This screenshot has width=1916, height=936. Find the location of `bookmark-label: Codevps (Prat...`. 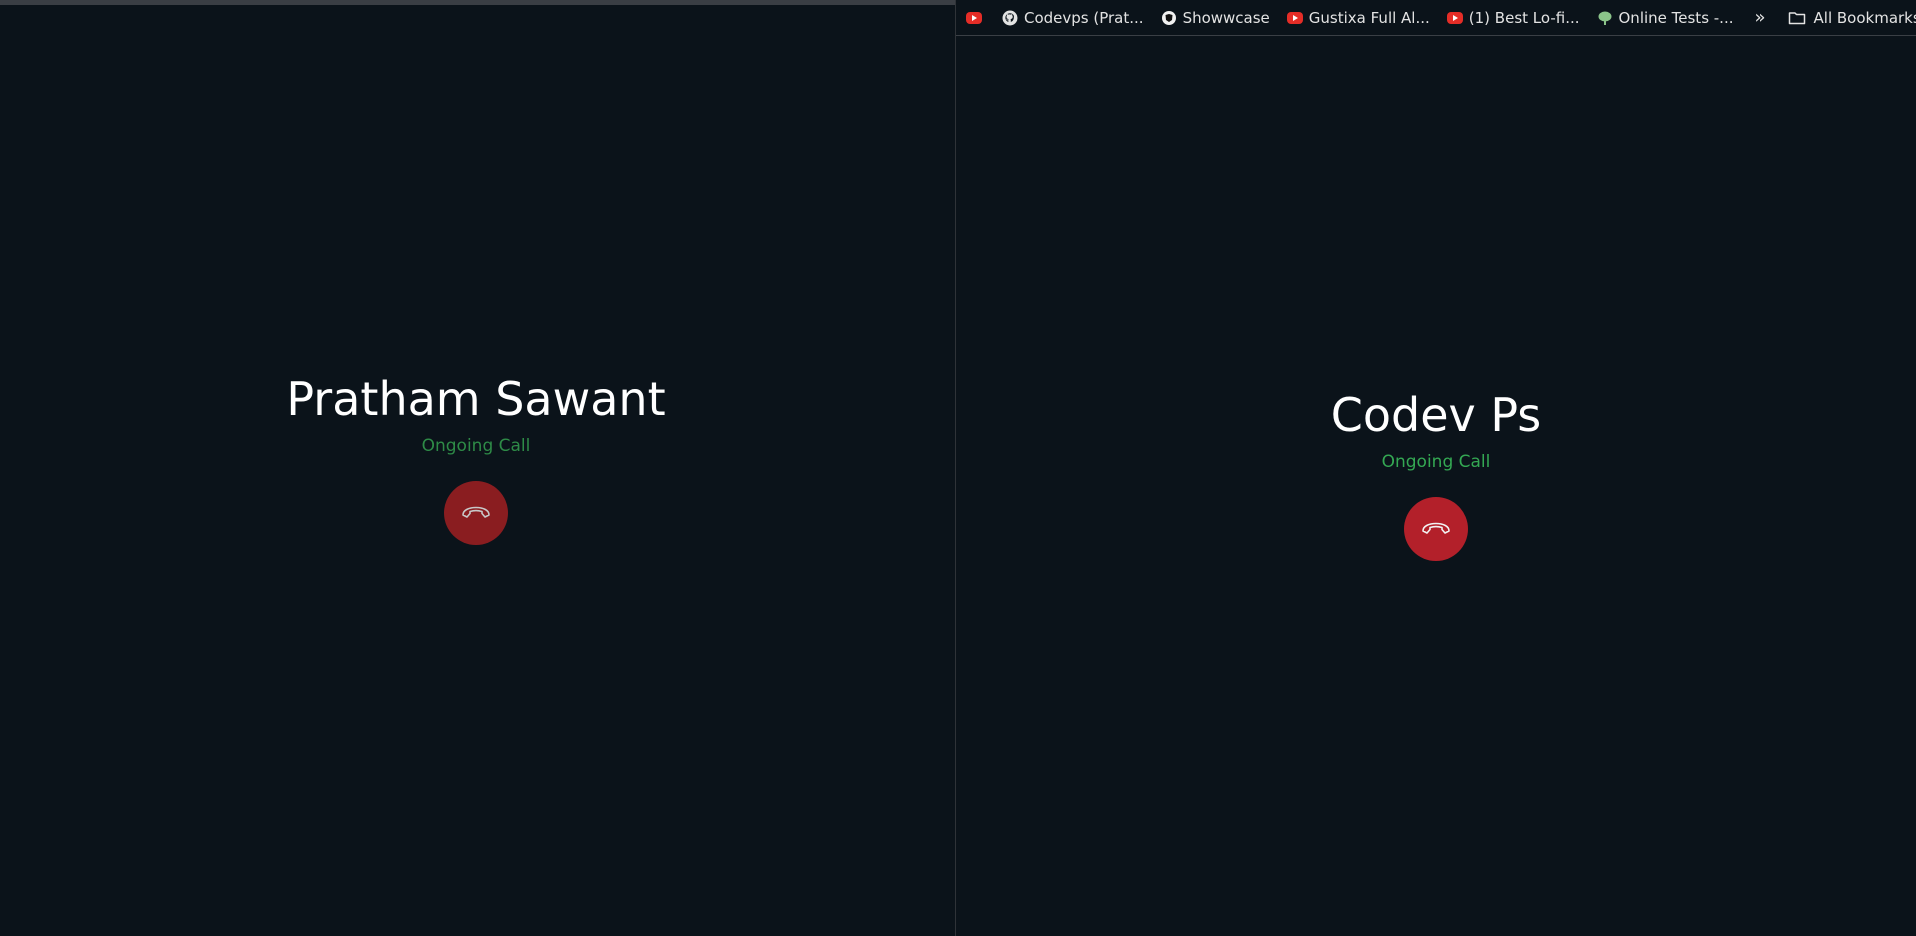

bookmark-label: Codevps (Prat... is located at coordinates (1084, 17).